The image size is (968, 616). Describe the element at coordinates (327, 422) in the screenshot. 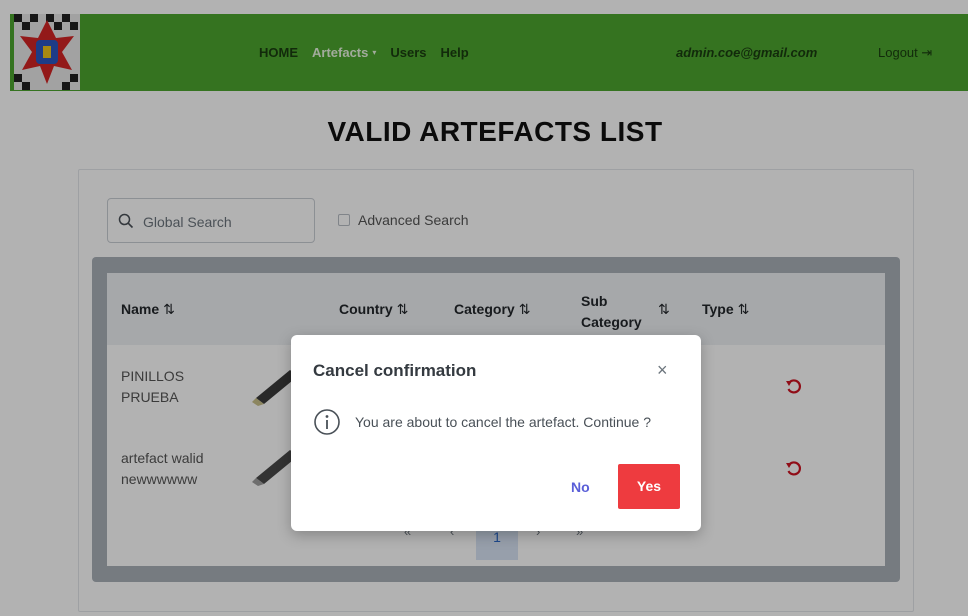

I see `info-icon` at that location.